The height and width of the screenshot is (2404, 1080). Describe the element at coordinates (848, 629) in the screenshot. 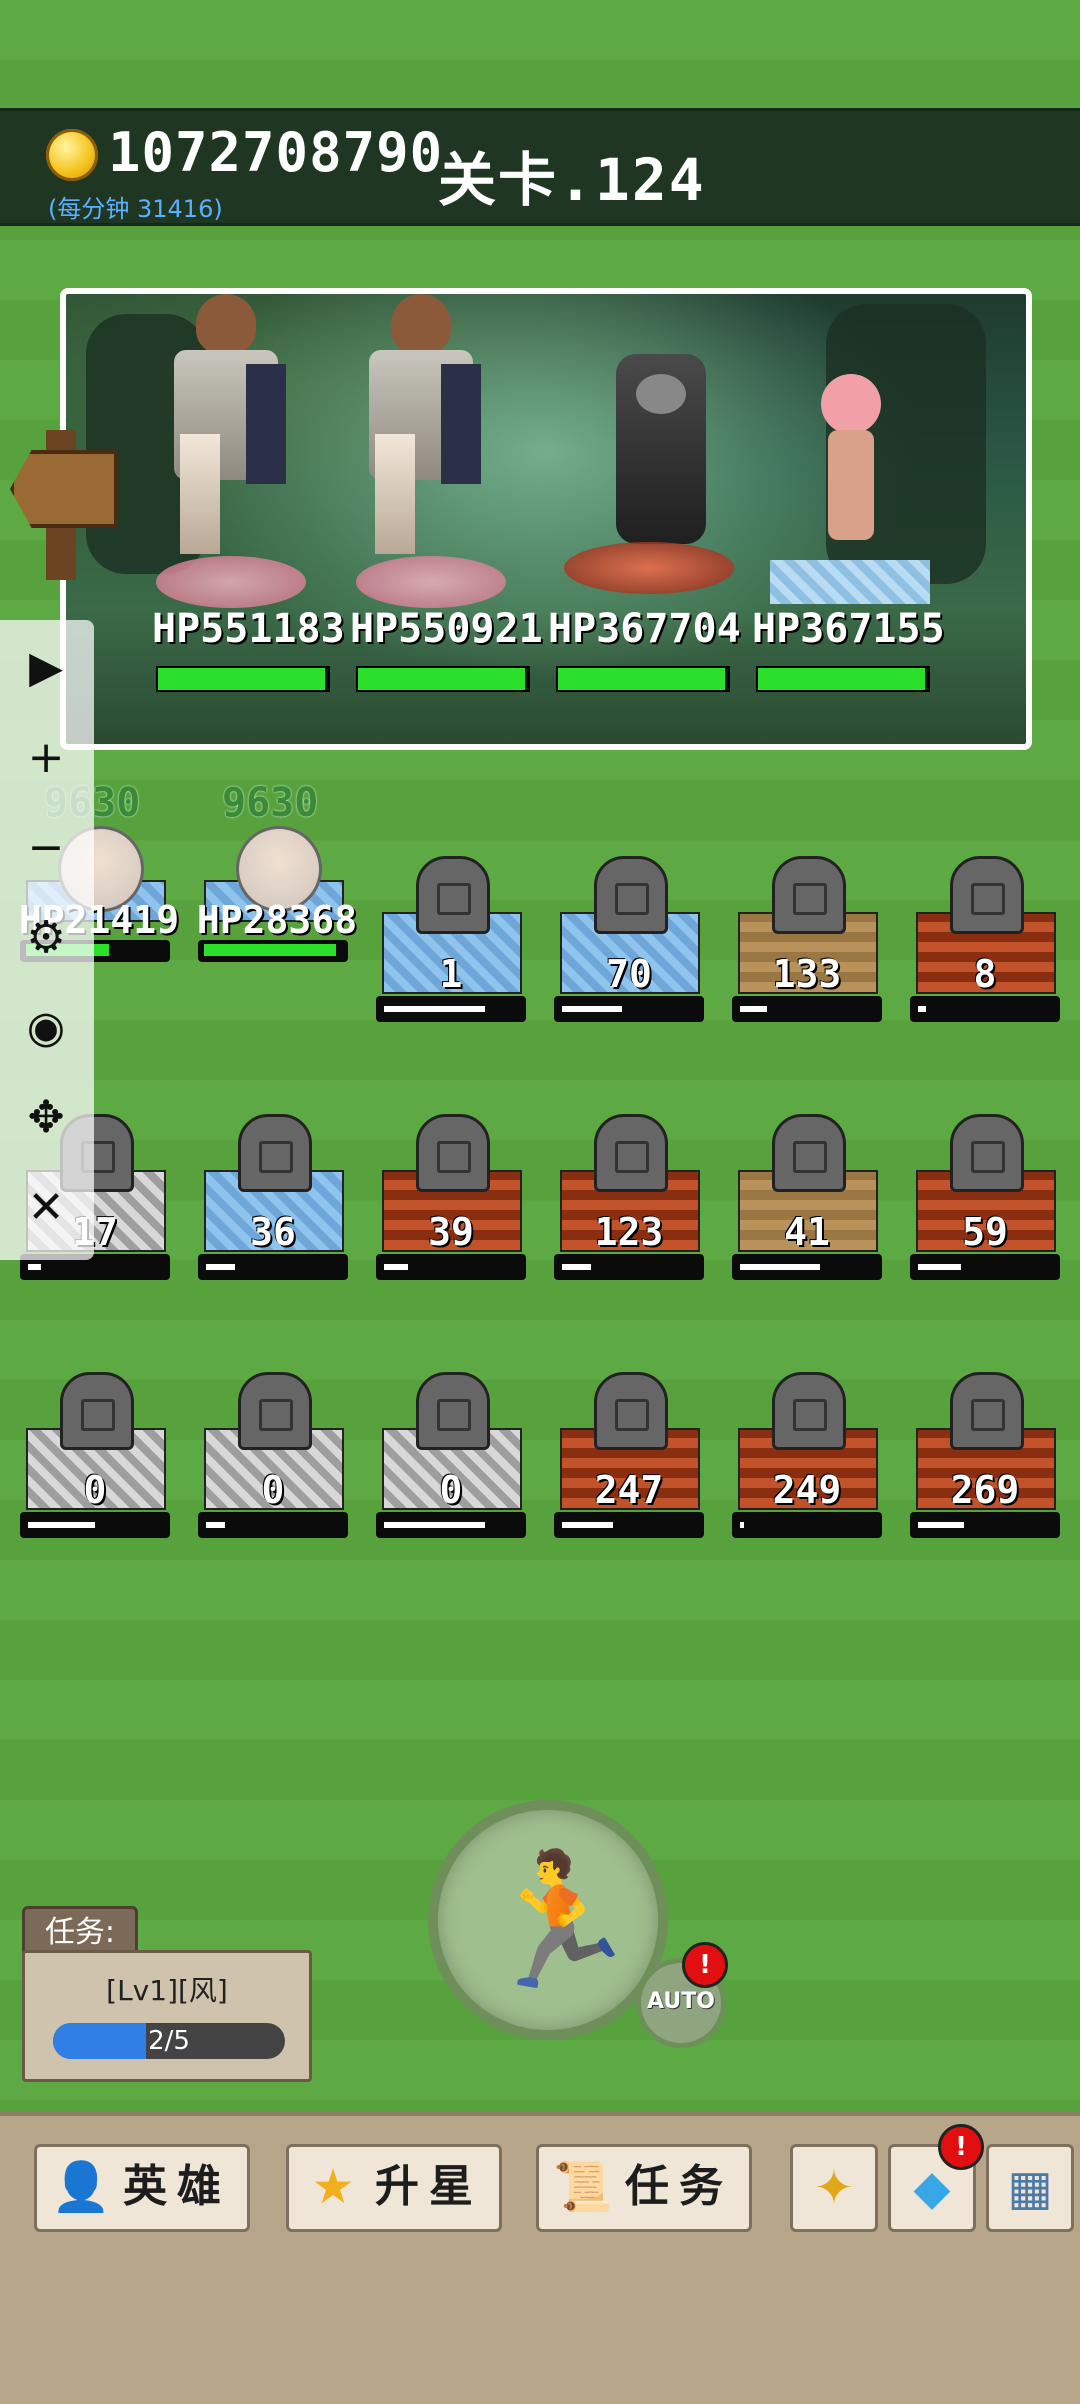

I see `enemy-hp-label: HP367155` at that location.